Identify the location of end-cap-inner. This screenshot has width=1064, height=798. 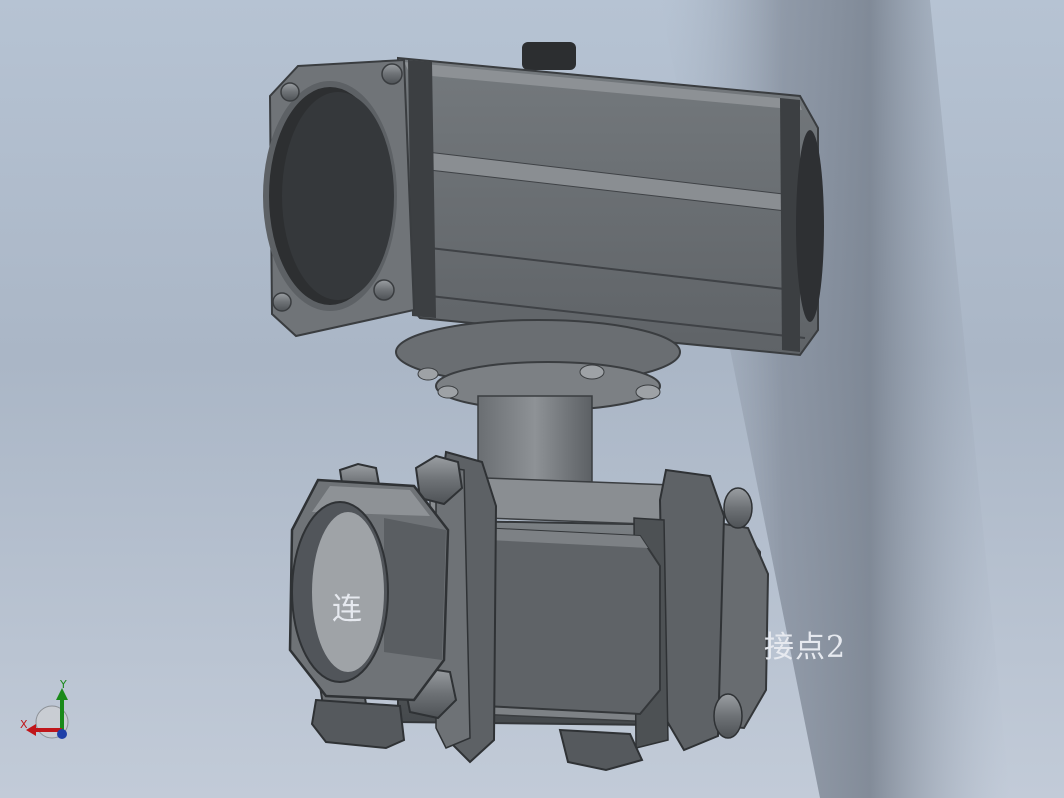
(338, 196).